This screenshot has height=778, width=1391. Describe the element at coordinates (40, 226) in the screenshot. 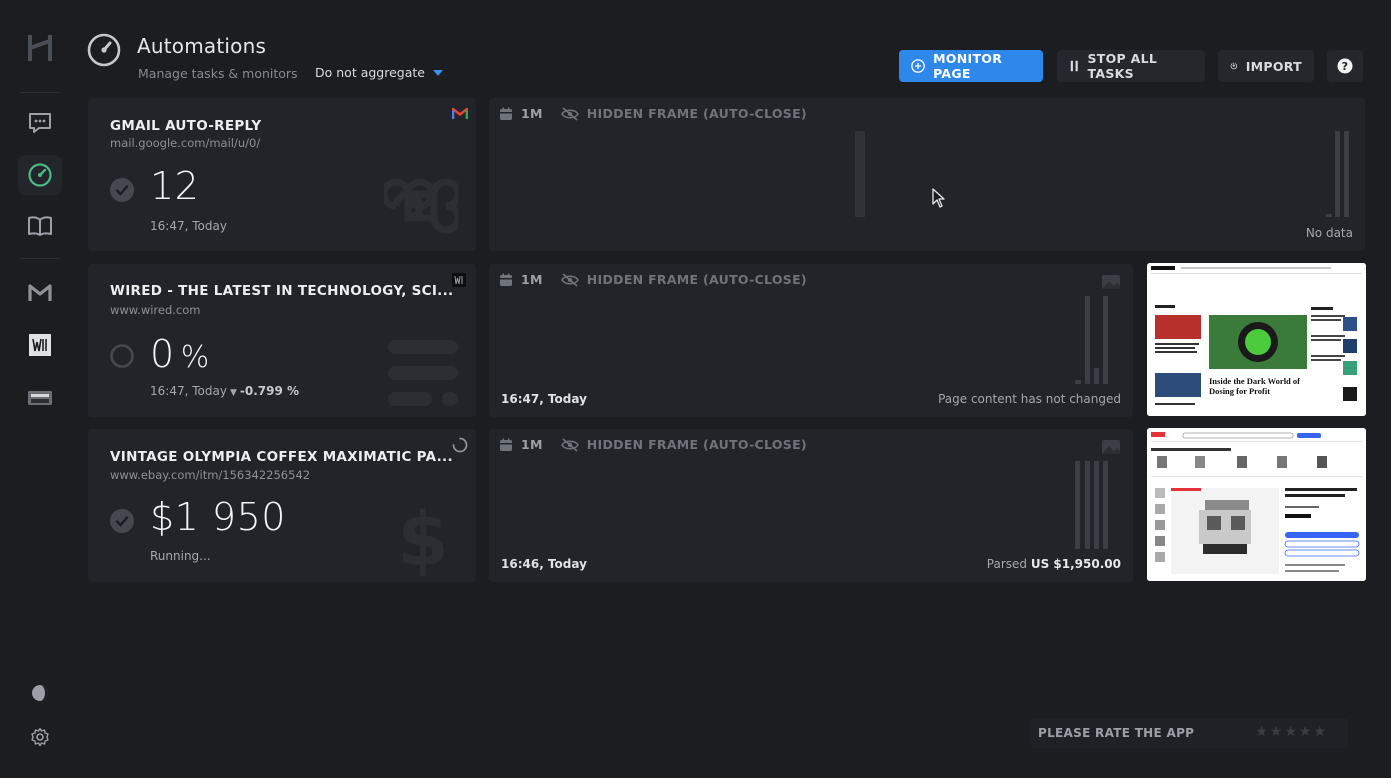

I see `book-icon` at that location.